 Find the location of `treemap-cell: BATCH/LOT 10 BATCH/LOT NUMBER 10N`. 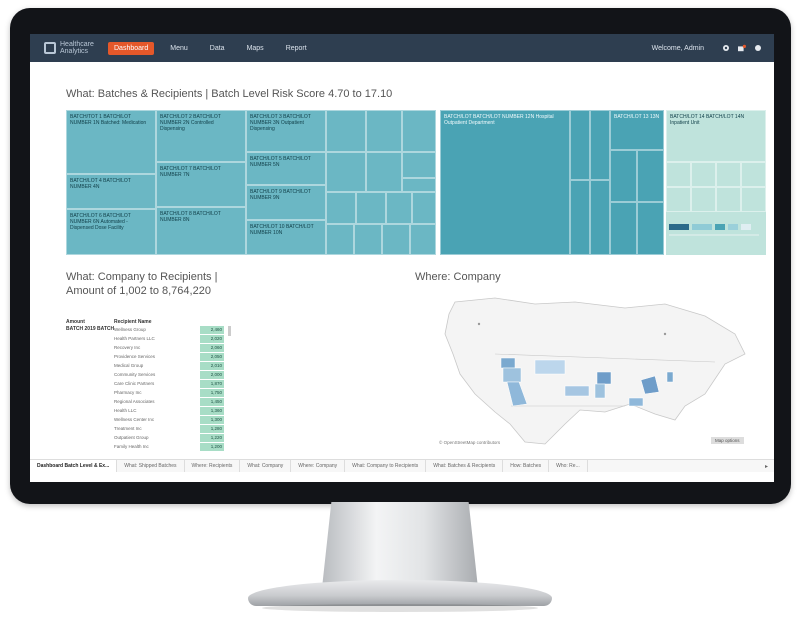

treemap-cell: BATCH/LOT 10 BATCH/LOT NUMBER 10N is located at coordinates (286, 237).